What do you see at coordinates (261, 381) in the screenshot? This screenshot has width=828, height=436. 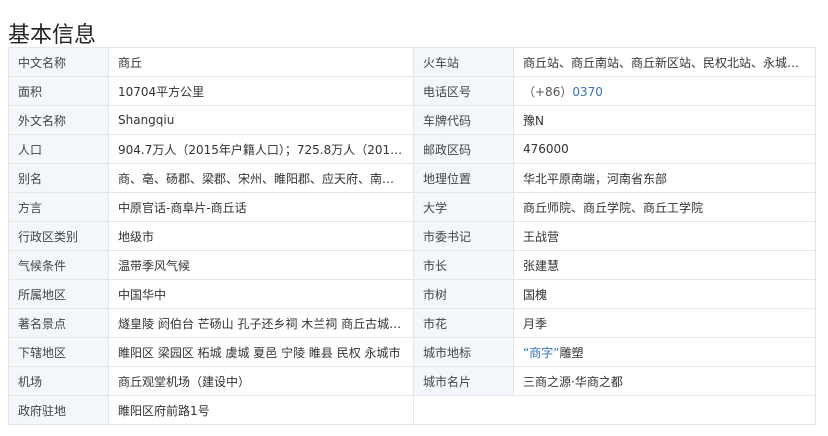 I see `row-value-link: 商丘观堂机场（建设中）` at bounding box center [261, 381].